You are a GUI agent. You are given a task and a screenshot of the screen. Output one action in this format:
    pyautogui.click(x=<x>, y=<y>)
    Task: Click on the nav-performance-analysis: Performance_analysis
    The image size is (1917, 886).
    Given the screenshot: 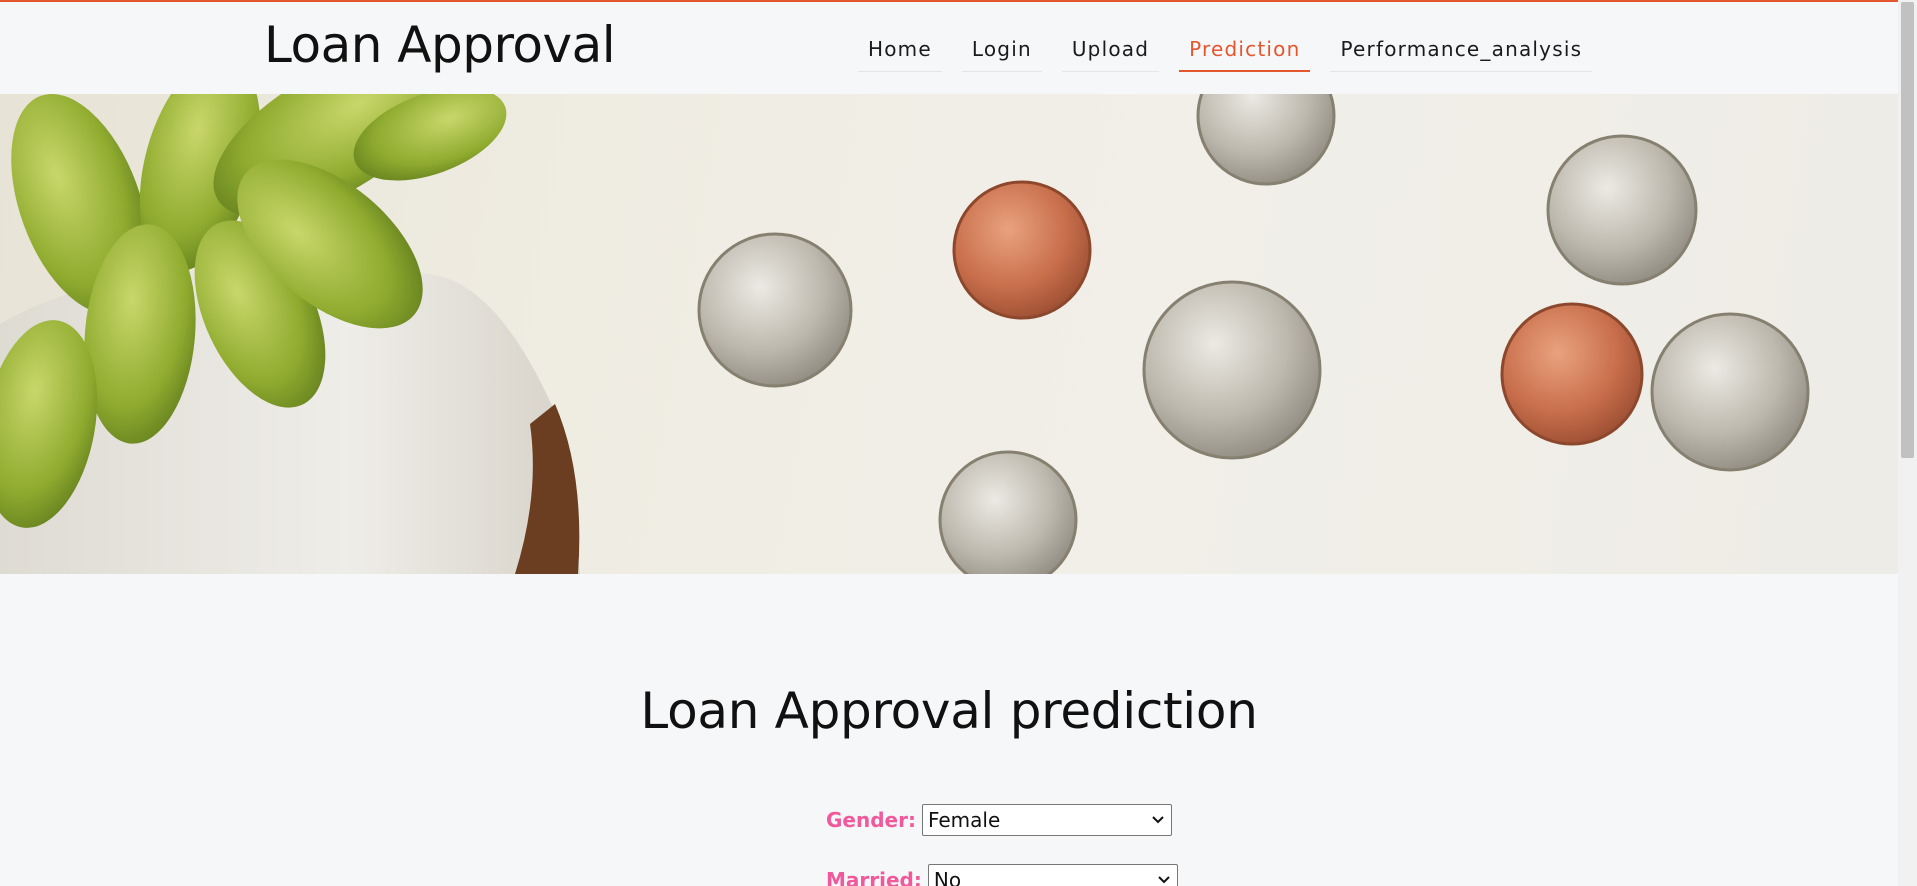 What is the action you would take?
    pyautogui.click(x=1461, y=51)
    